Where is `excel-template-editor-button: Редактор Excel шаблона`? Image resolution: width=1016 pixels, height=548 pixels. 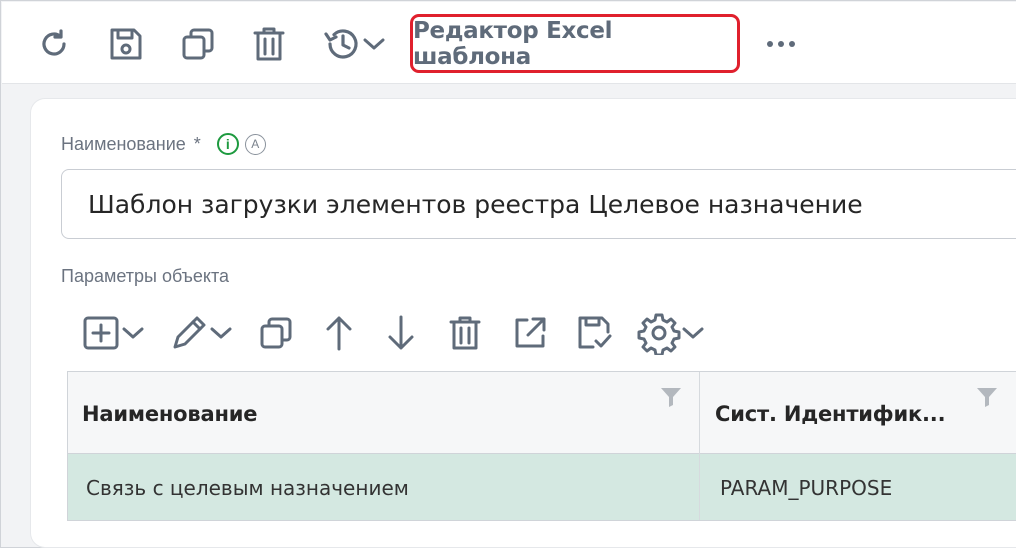
excel-template-editor-button: Редактор Excel шаблона is located at coordinates (575, 43).